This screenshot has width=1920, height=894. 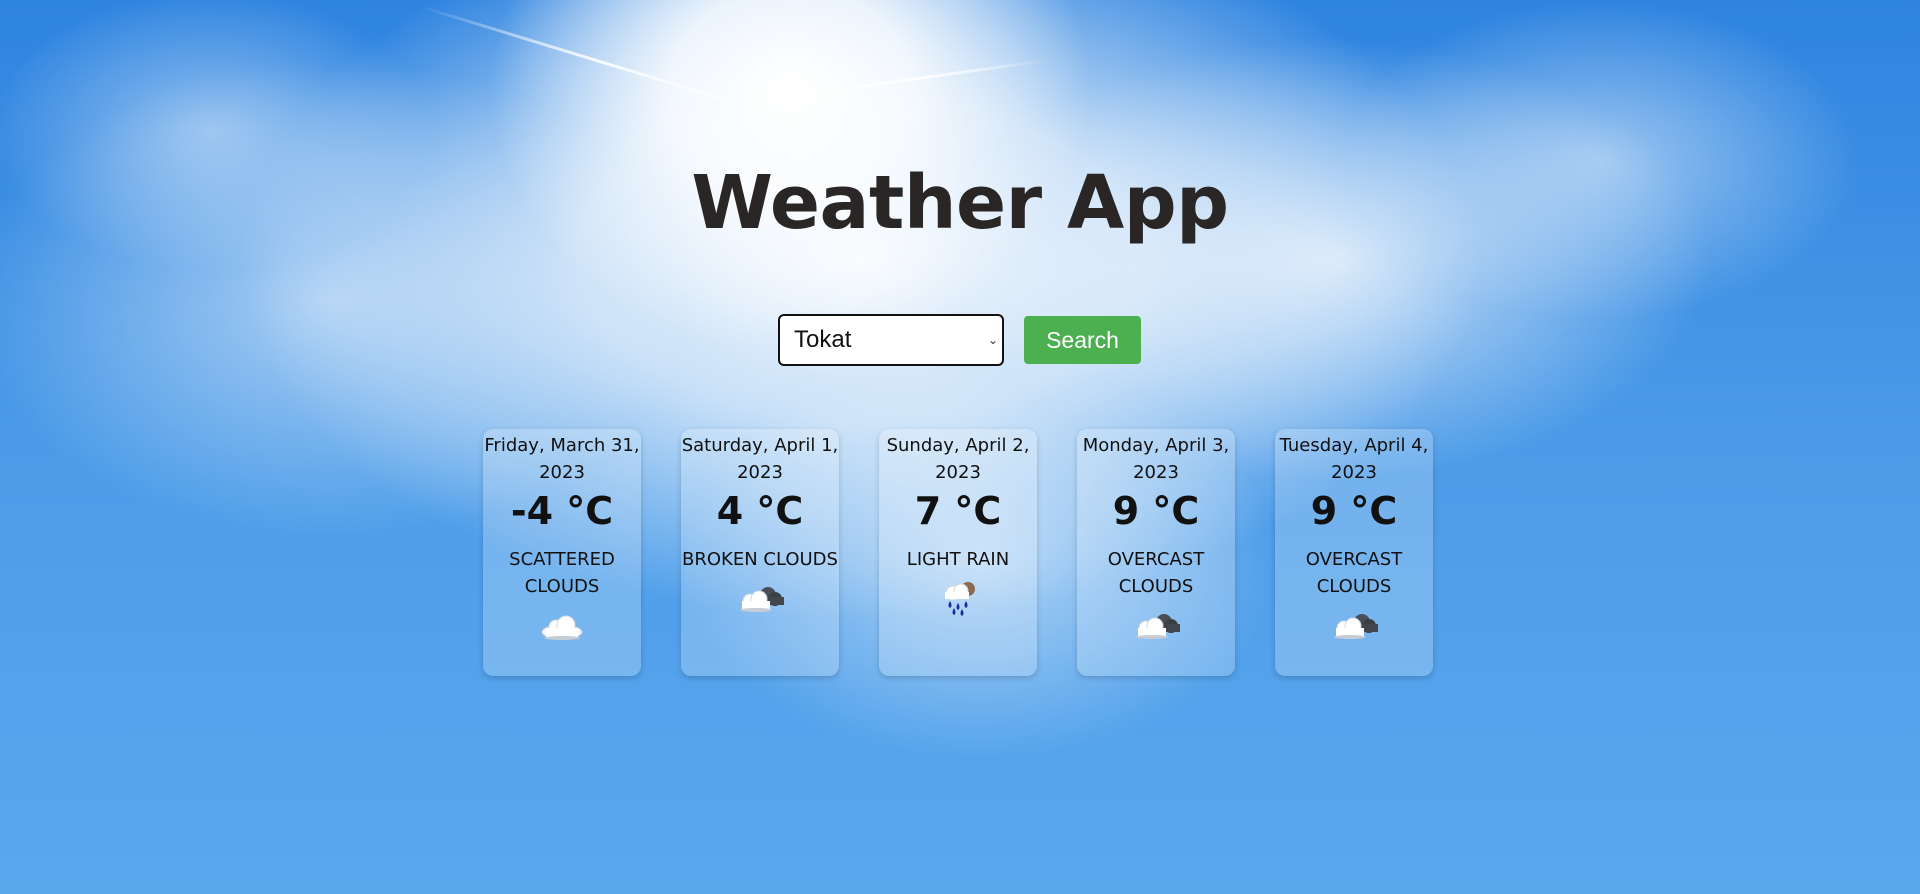 What do you see at coordinates (1156, 459) in the screenshot?
I see `forecast-date: Monday, April 3, 2023` at bounding box center [1156, 459].